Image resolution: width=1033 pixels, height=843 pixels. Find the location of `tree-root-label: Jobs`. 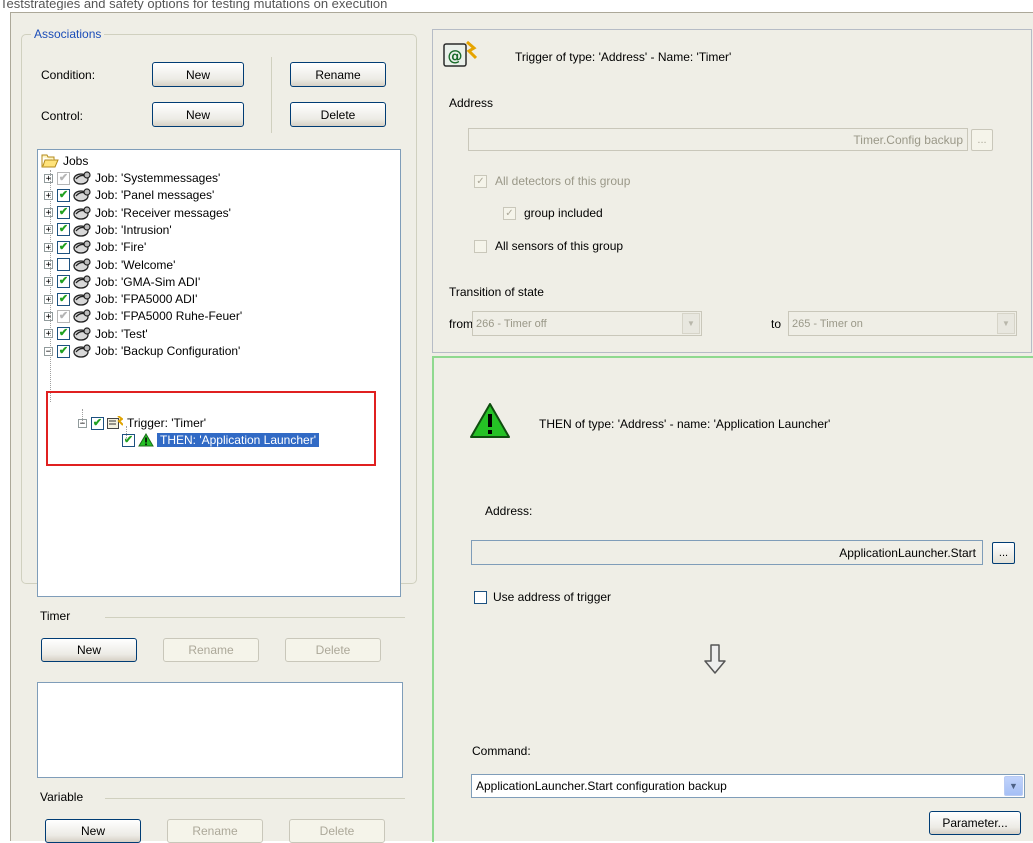

tree-root-label: Jobs is located at coordinates (76, 161).